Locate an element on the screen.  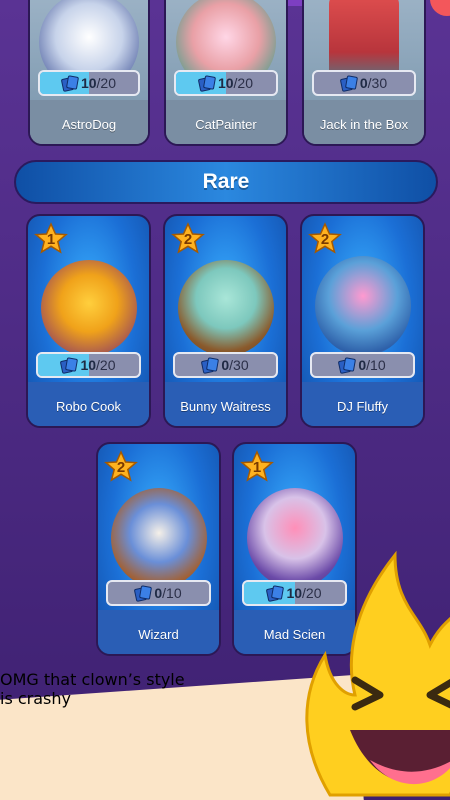
character-card-astrodog: 10/20 AstroDog is located at coordinates (89, 73).